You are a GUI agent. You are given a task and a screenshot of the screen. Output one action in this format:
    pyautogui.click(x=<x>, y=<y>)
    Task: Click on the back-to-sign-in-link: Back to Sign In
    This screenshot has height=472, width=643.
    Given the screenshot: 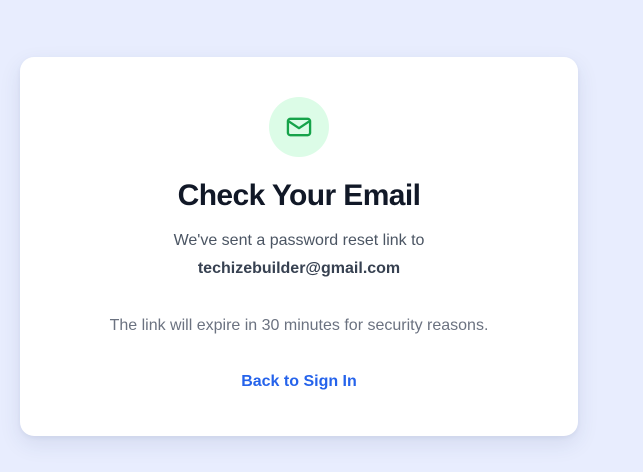 What is the action you would take?
    pyautogui.click(x=299, y=381)
    